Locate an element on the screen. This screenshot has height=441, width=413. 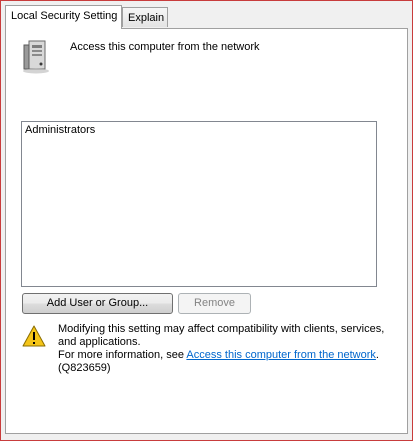
remove-button: Remove is located at coordinates (214, 303).